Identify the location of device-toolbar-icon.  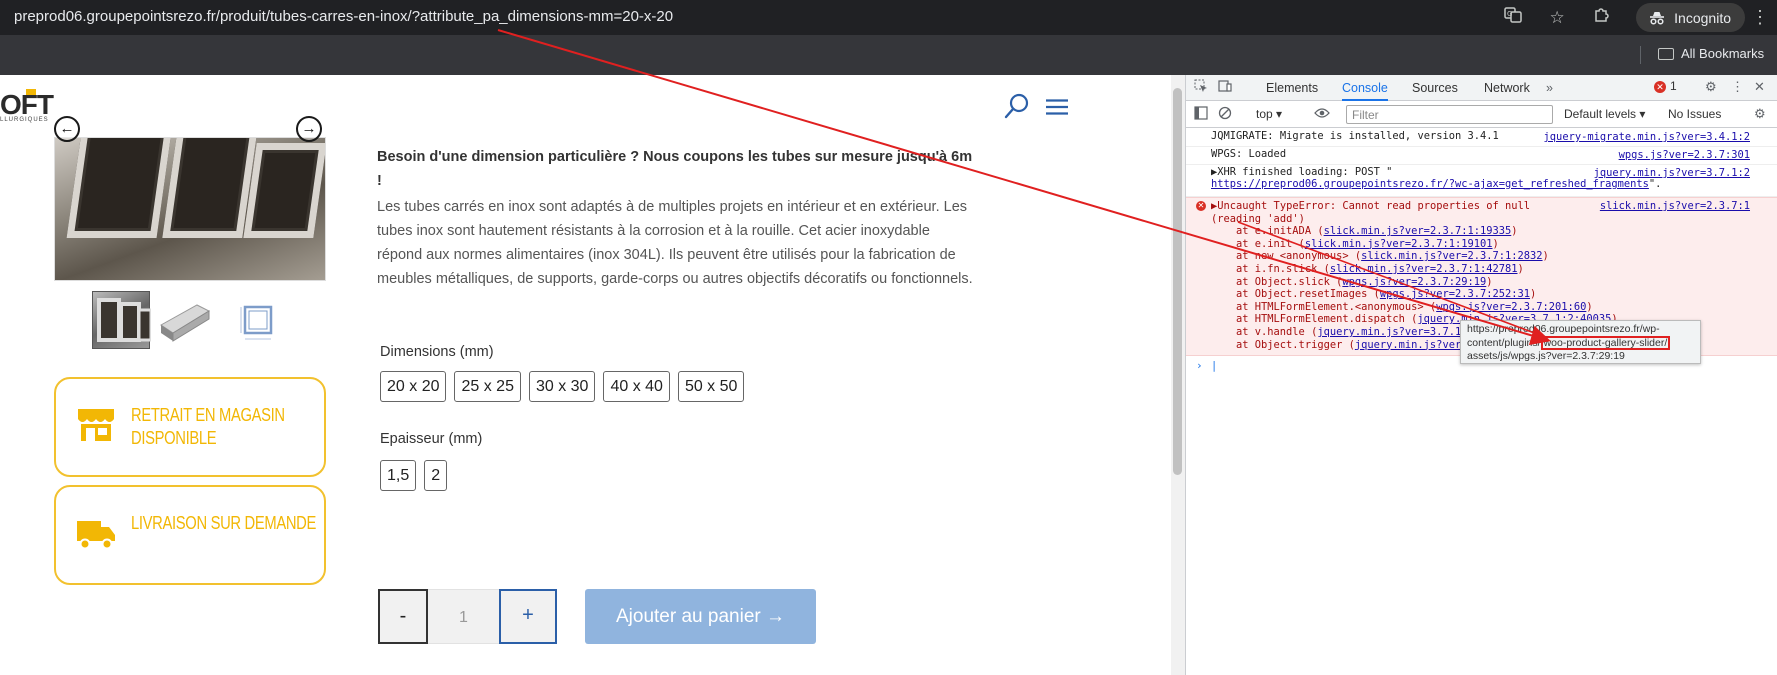
(1225, 87).